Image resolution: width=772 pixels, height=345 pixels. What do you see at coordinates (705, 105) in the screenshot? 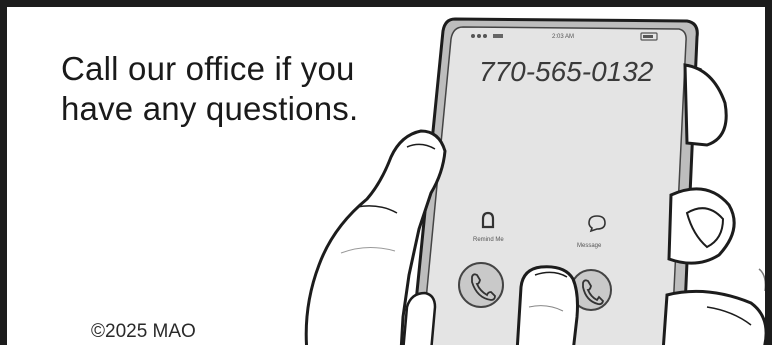
I see `right-hand-upper-finger` at bounding box center [705, 105].